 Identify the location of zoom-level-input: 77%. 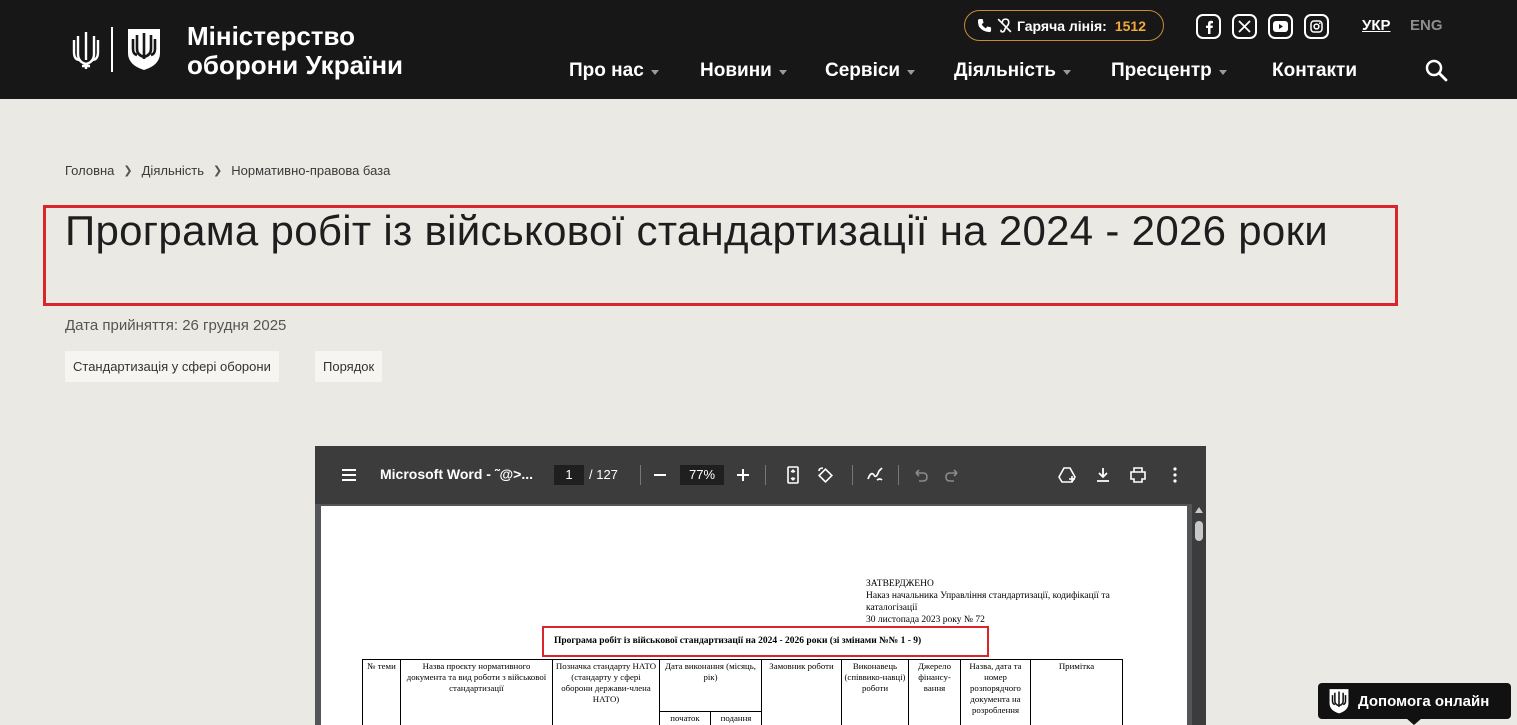
(702, 475).